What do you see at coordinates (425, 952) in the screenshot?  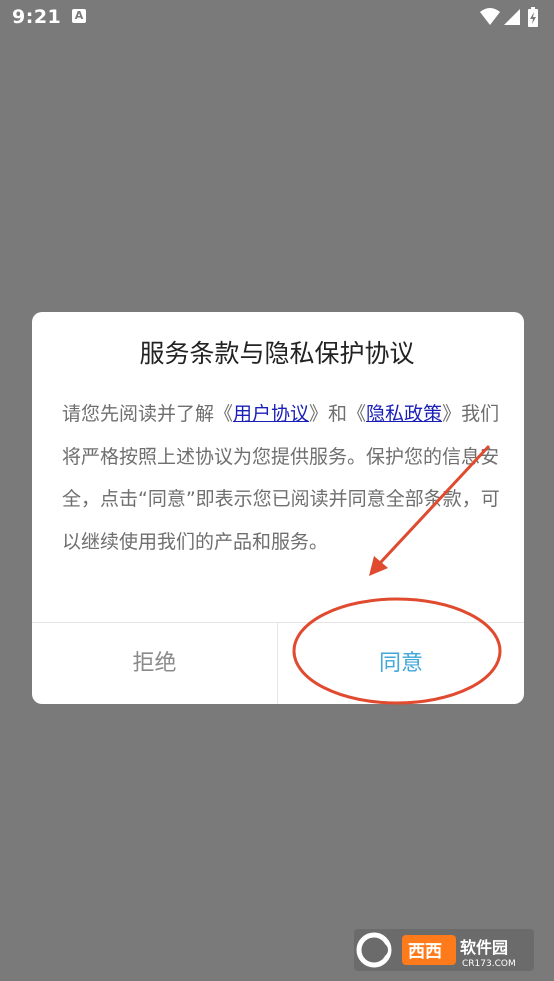 I see `watermark-logo-text-1: 西西` at bounding box center [425, 952].